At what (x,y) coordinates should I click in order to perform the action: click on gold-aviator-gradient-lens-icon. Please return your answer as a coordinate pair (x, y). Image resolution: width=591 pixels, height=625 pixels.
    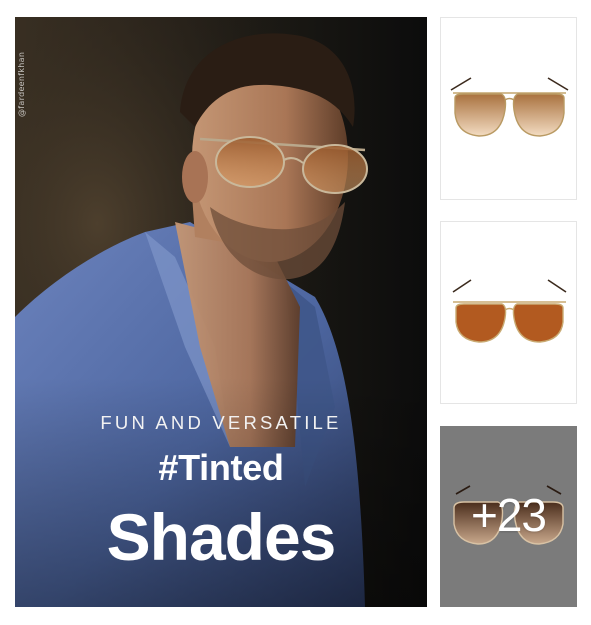
    Looking at the image, I should click on (509, 107).